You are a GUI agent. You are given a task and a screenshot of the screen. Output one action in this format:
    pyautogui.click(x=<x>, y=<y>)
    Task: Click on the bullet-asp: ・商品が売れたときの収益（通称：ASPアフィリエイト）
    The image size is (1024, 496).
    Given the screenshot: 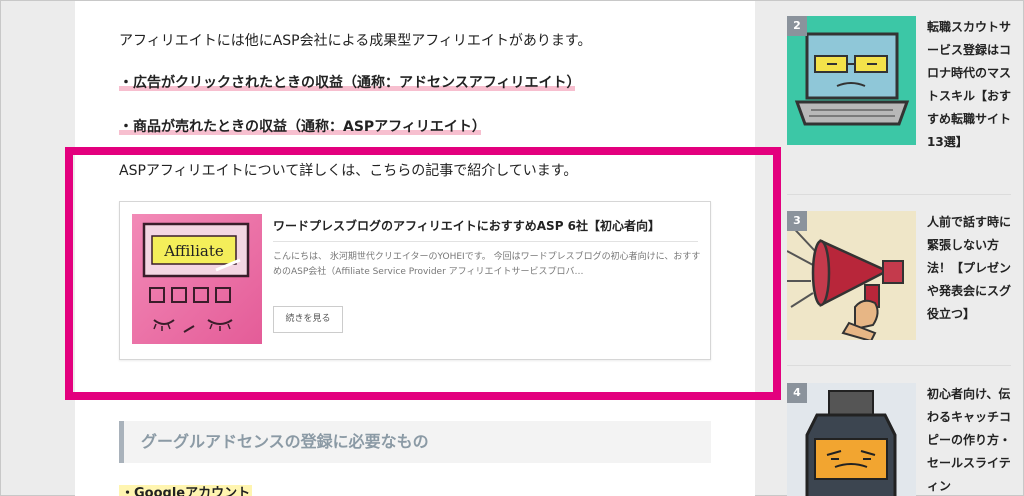 What is the action you would take?
    pyautogui.click(x=302, y=127)
    